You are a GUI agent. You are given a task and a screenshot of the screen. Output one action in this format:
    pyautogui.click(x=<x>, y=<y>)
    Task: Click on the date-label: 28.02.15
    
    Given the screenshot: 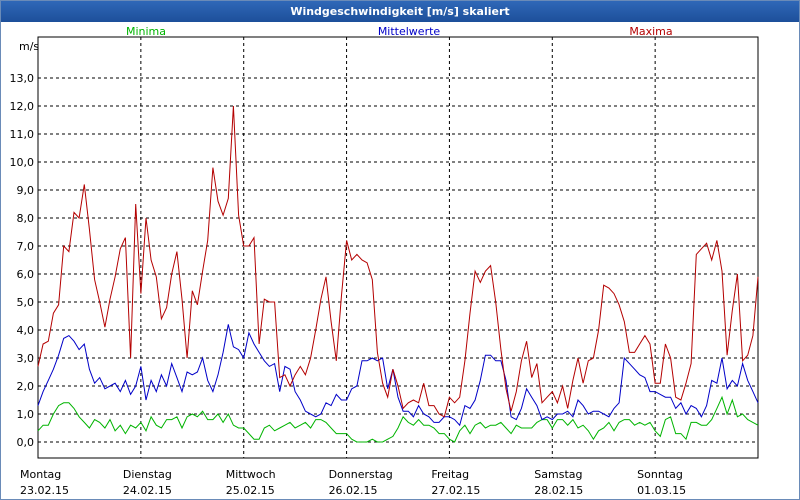 What is the action you would take?
    pyautogui.click(x=558, y=490)
    